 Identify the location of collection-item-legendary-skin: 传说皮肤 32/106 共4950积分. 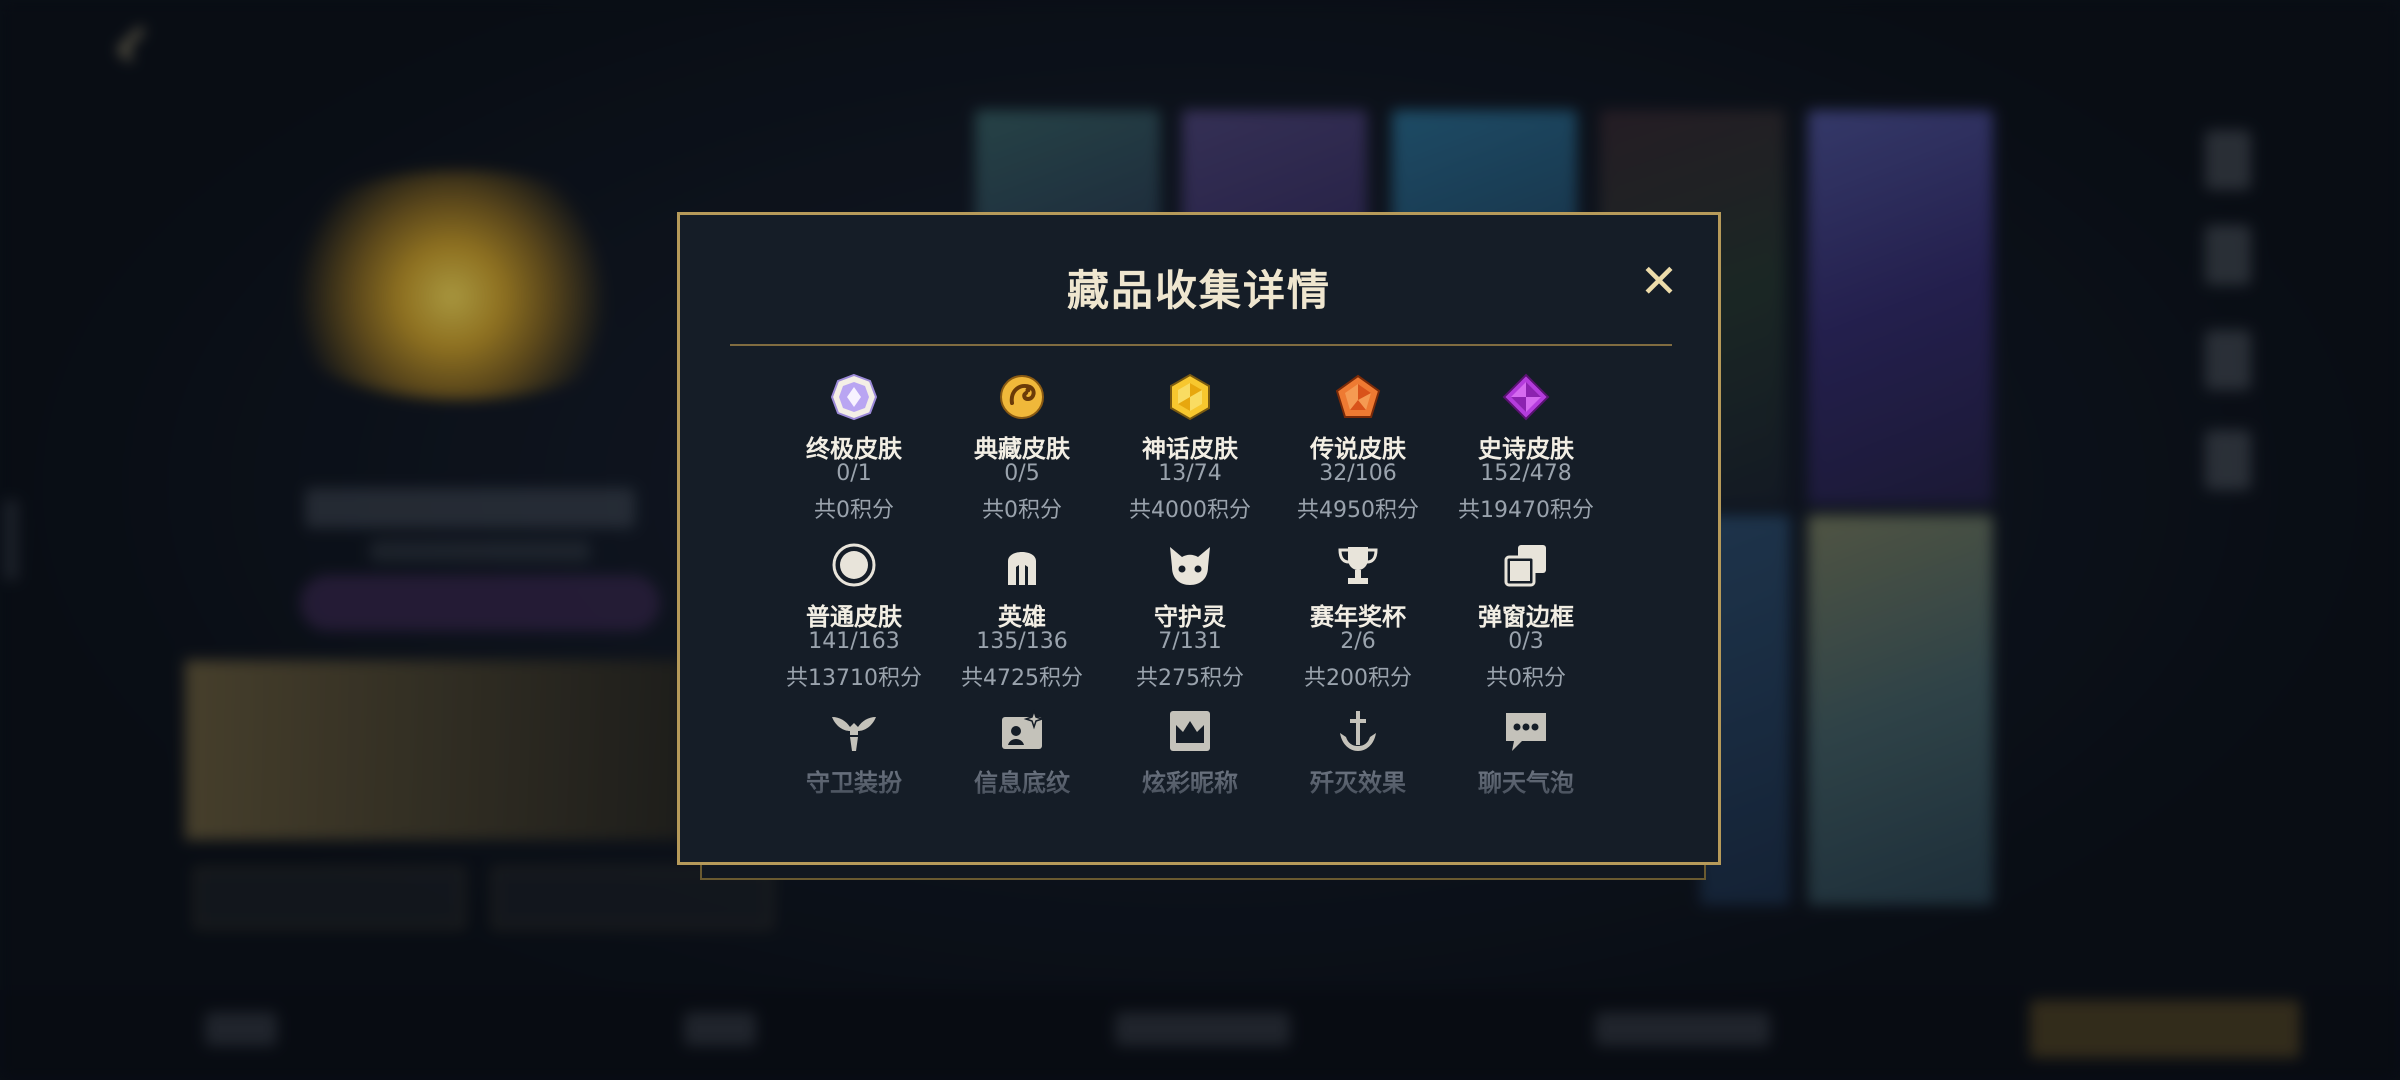
(1358, 457).